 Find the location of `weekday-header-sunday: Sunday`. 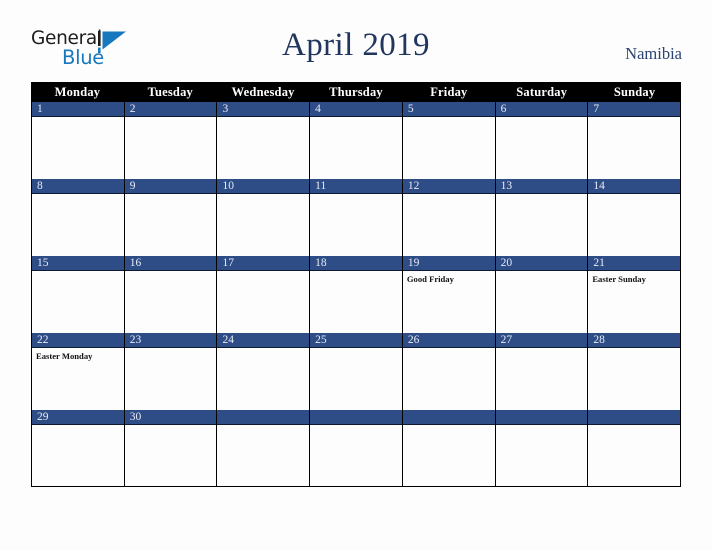

weekday-header-sunday: Sunday is located at coordinates (634, 91).